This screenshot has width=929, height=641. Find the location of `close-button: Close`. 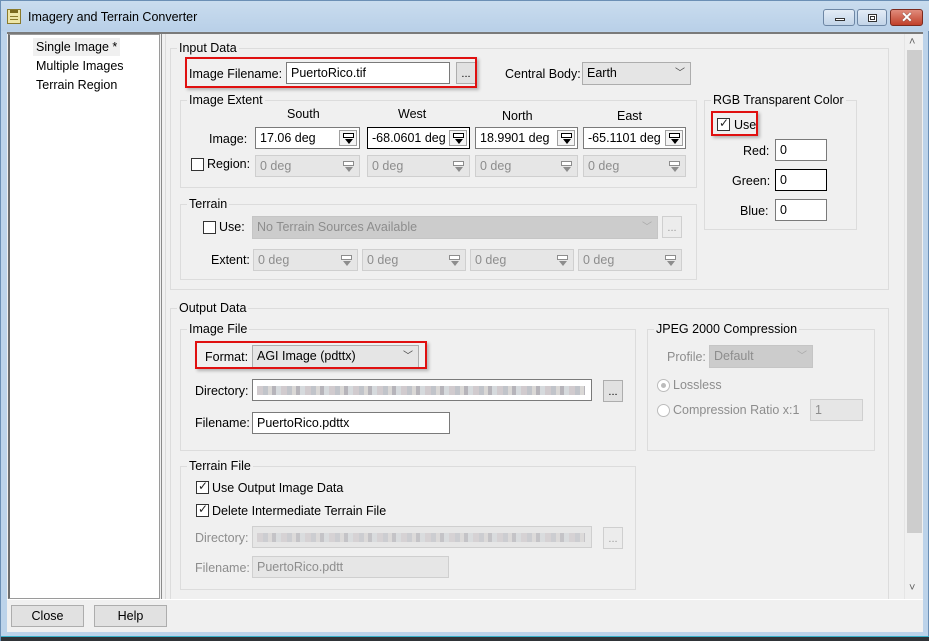

close-button: Close is located at coordinates (47, 616).